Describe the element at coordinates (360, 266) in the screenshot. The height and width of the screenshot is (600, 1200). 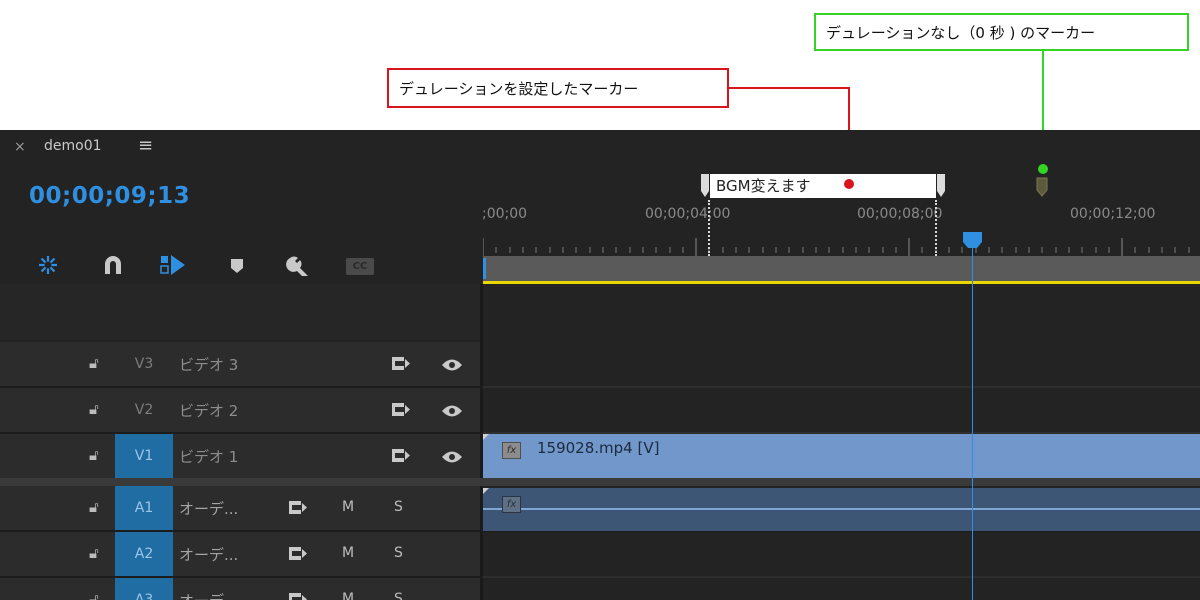
I see `captions-icon: CC` at that location.